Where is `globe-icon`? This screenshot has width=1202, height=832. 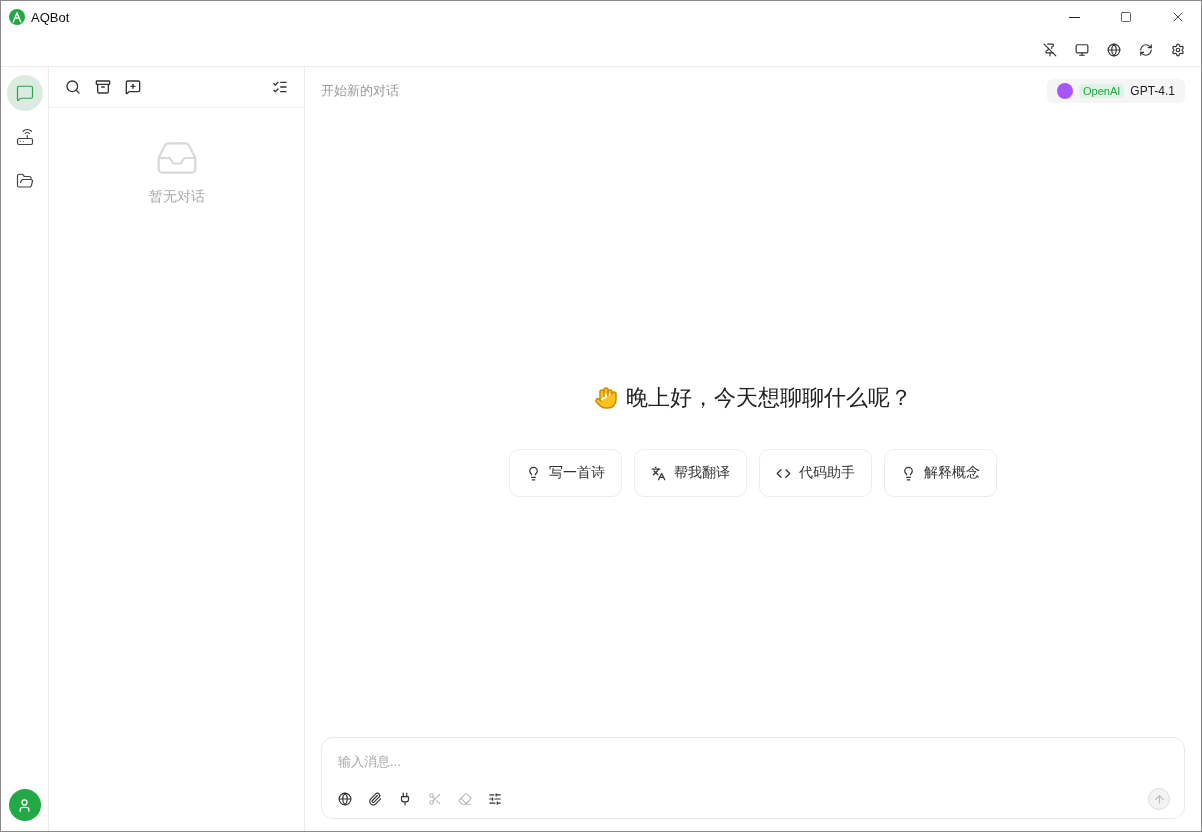 globe-icon is located at coordinates (345, 799).